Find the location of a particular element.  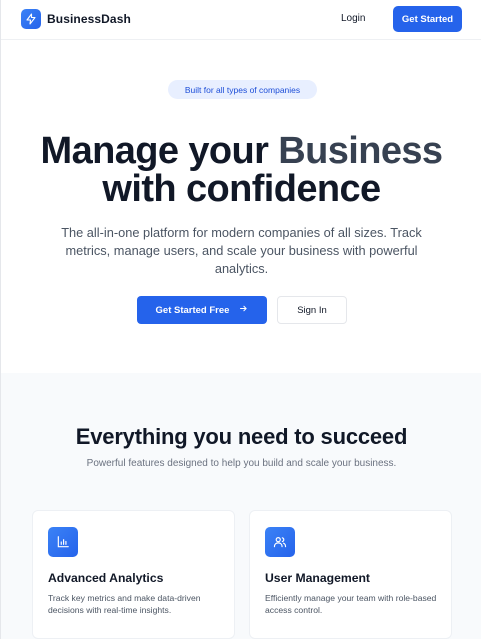

brand-name: BusinessDash is located at coordinates (89, 19).